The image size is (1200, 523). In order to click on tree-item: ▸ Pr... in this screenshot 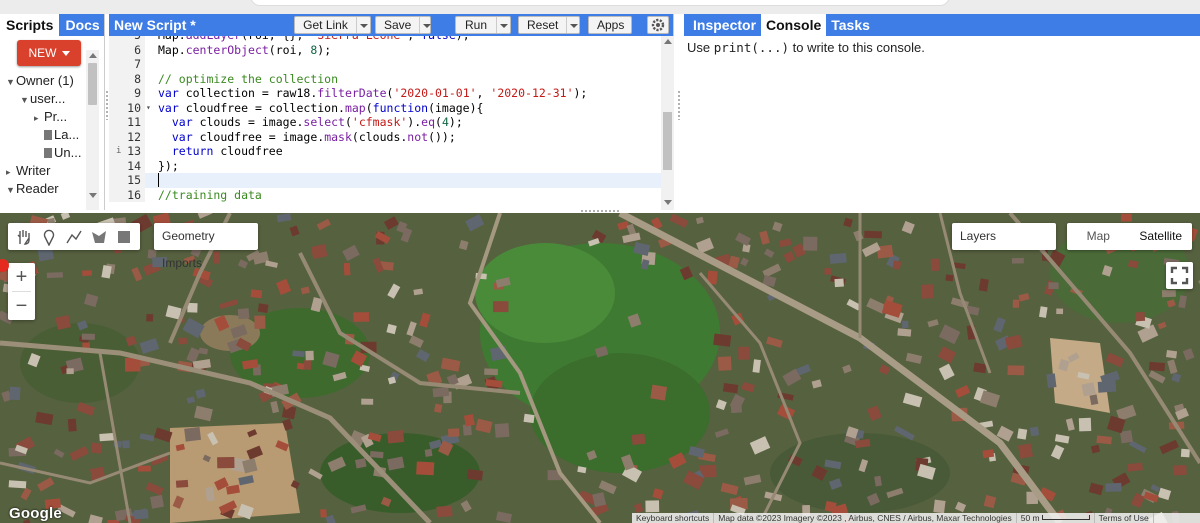, I will do `click(43, 117)`.